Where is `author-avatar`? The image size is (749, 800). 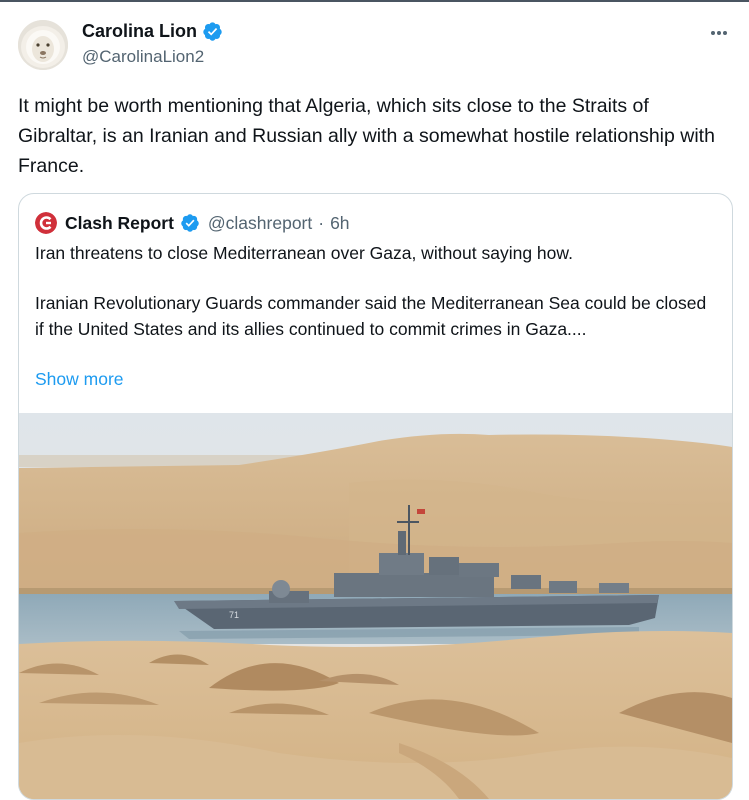
author-avatar is located at coordinates (43, 45).